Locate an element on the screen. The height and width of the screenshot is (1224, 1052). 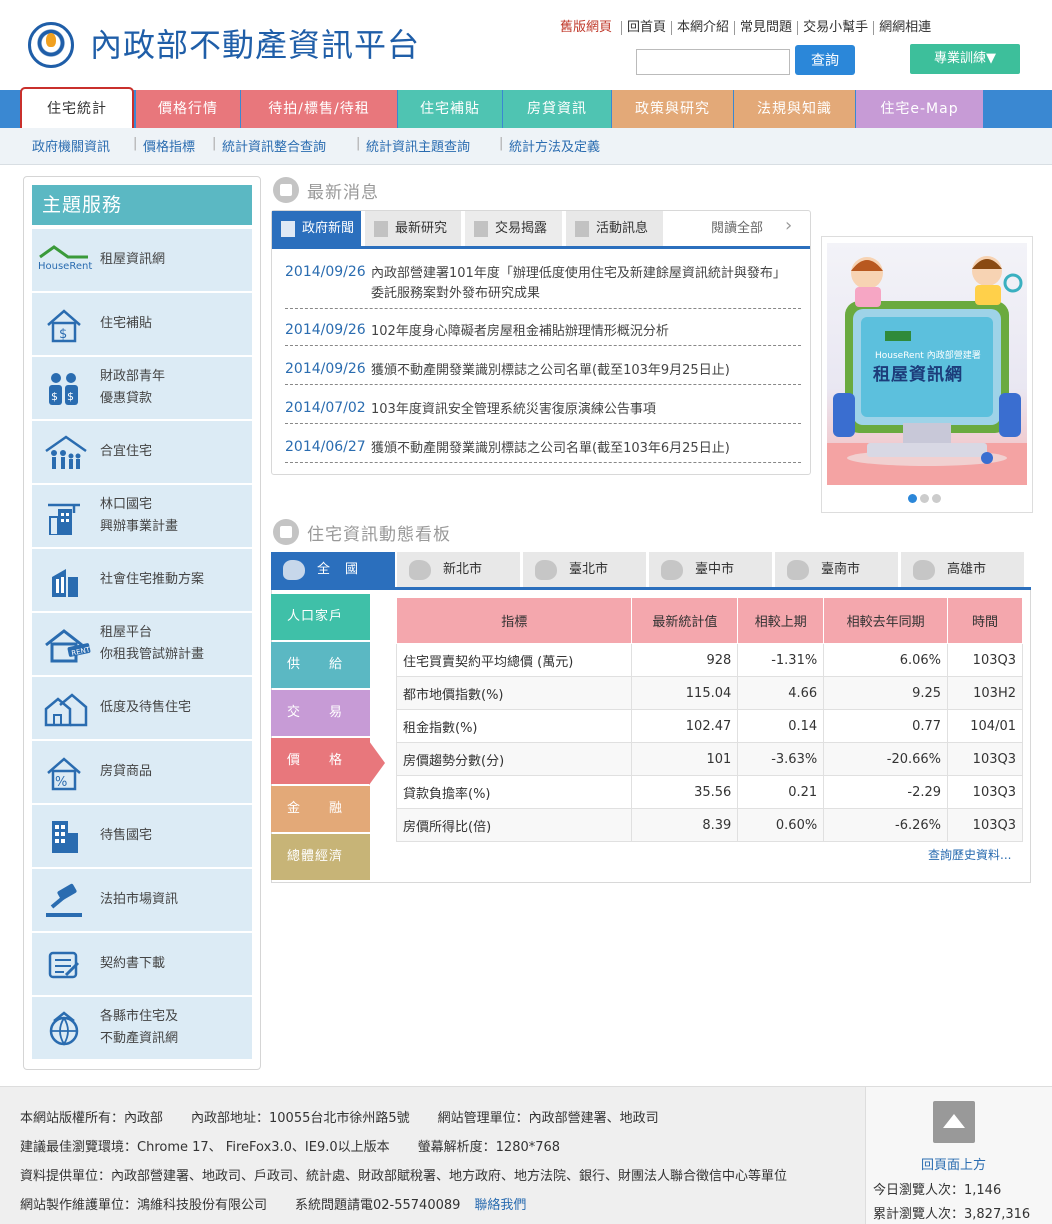
contact-us-link: 聯絡我們 is located at coordinates (500, 1205).